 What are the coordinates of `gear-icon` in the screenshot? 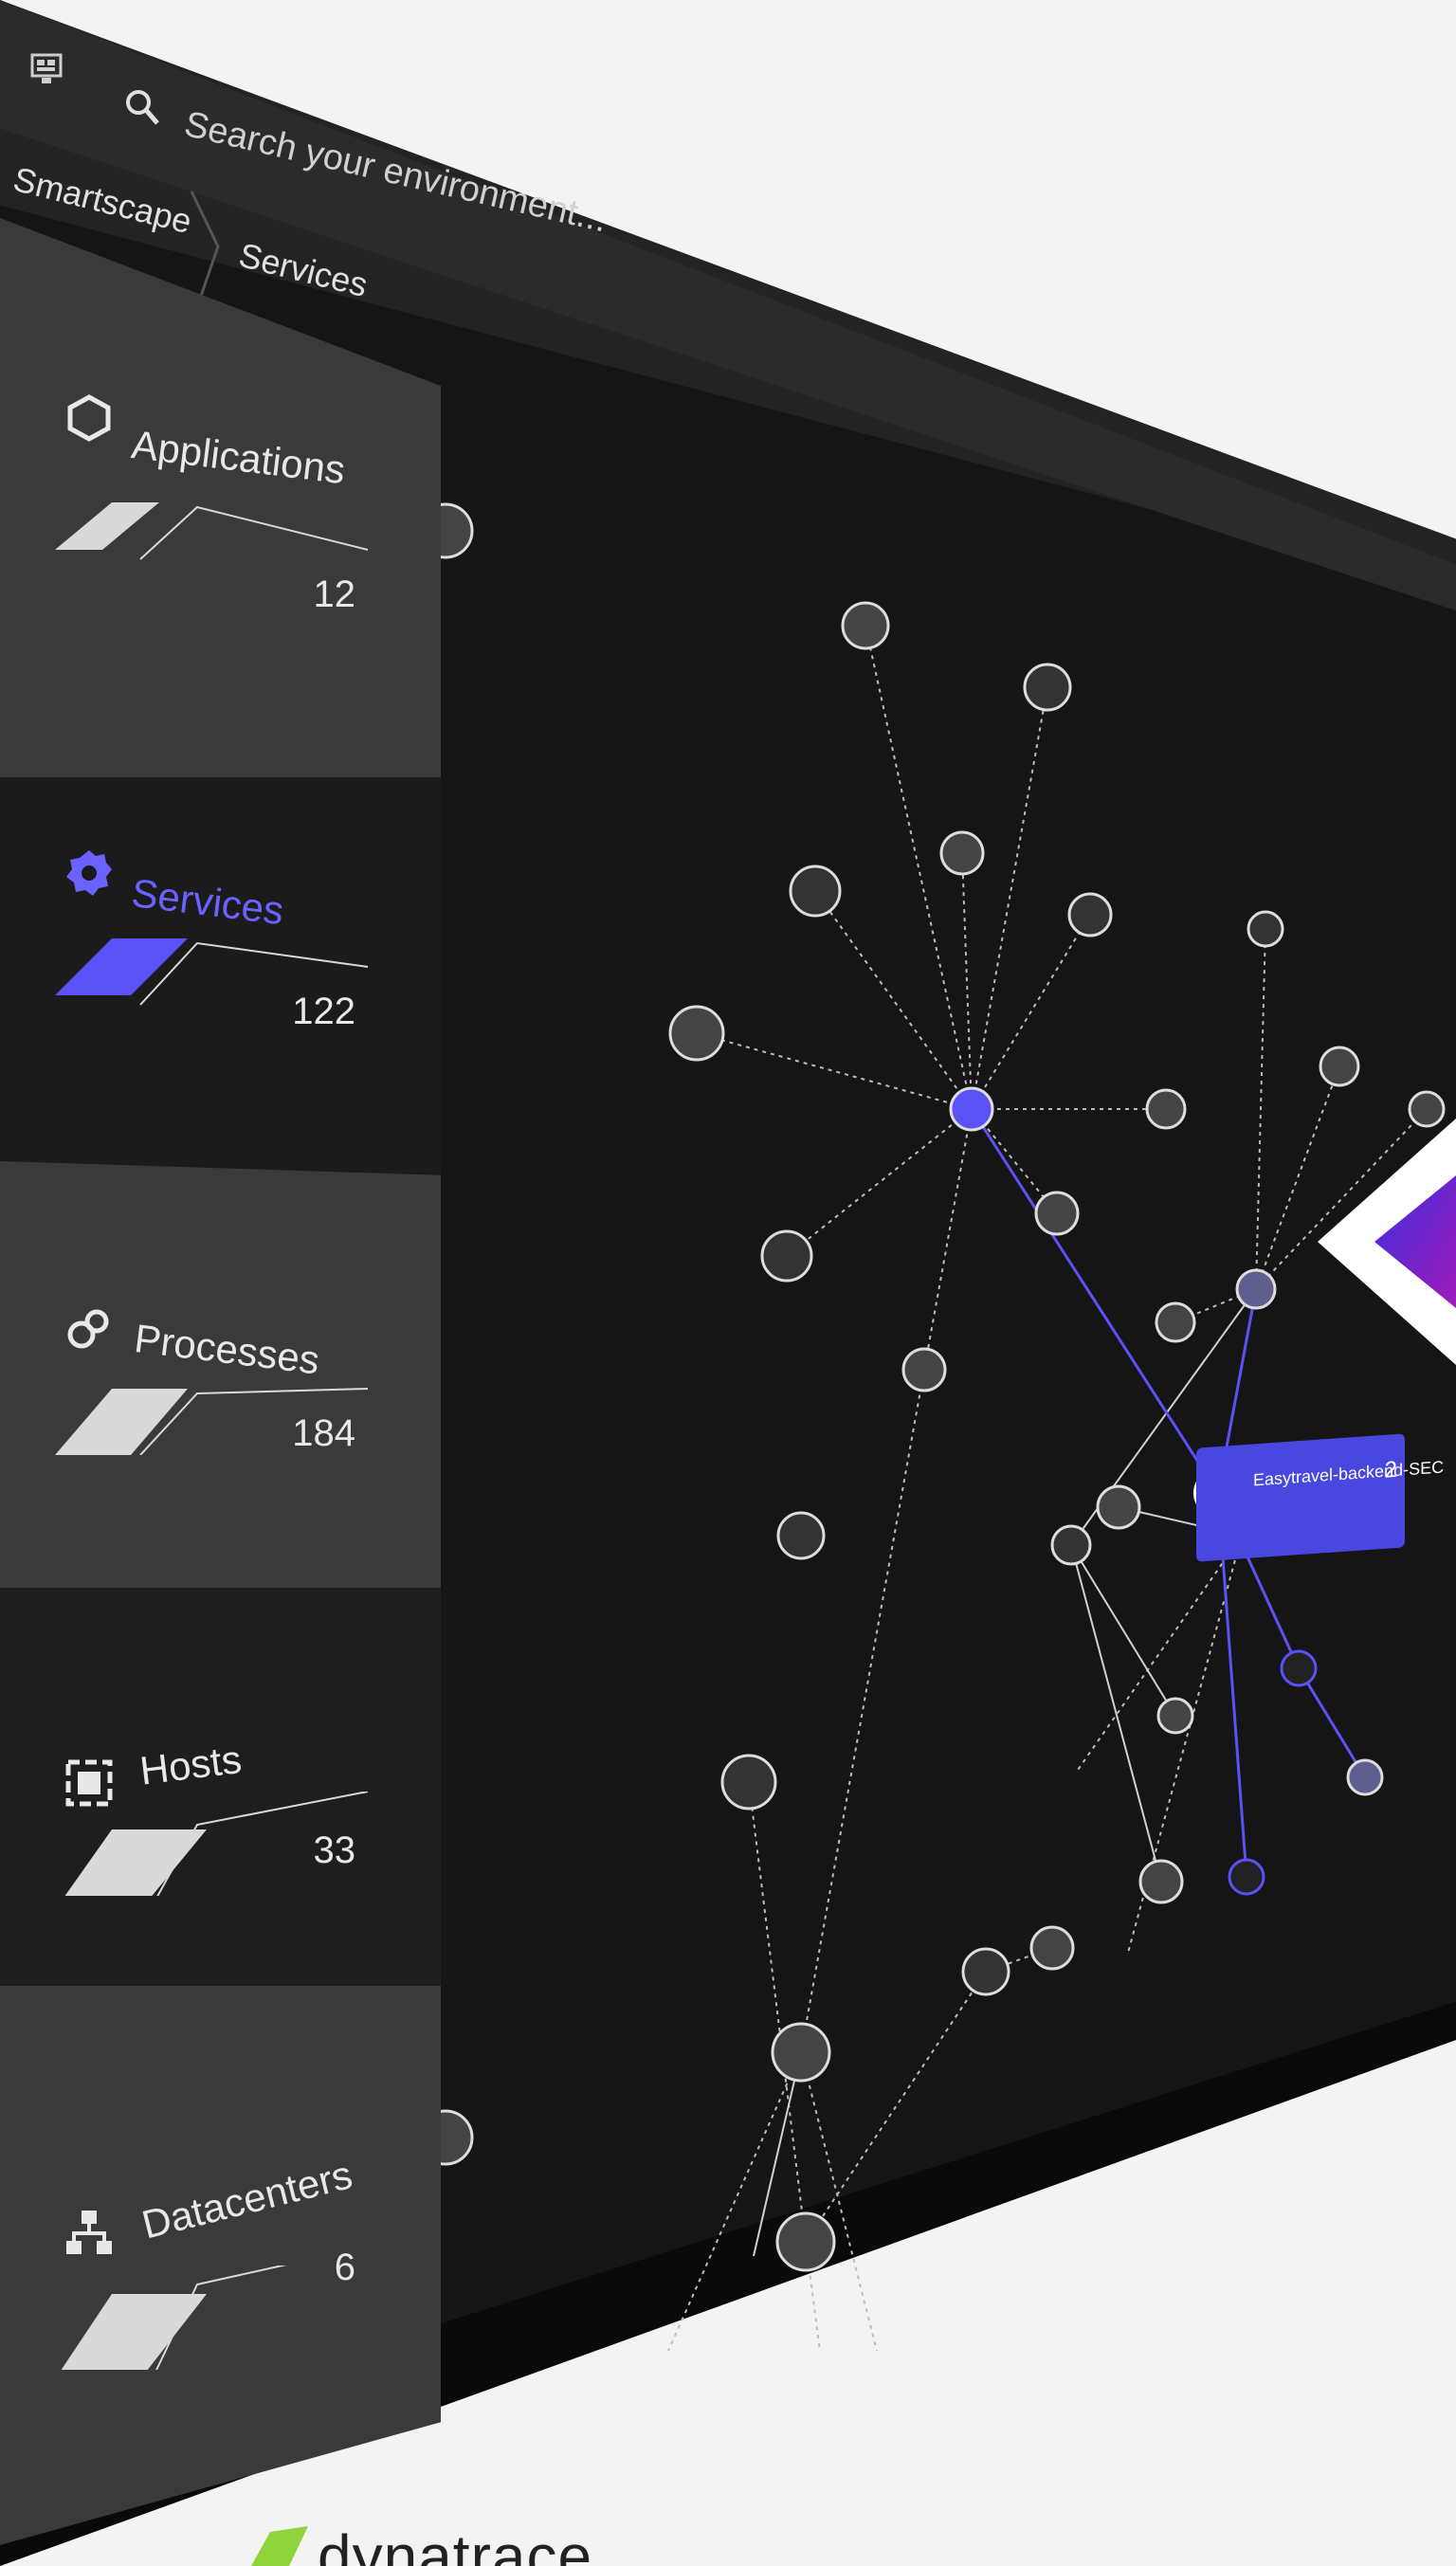 It's located at (89, 873).